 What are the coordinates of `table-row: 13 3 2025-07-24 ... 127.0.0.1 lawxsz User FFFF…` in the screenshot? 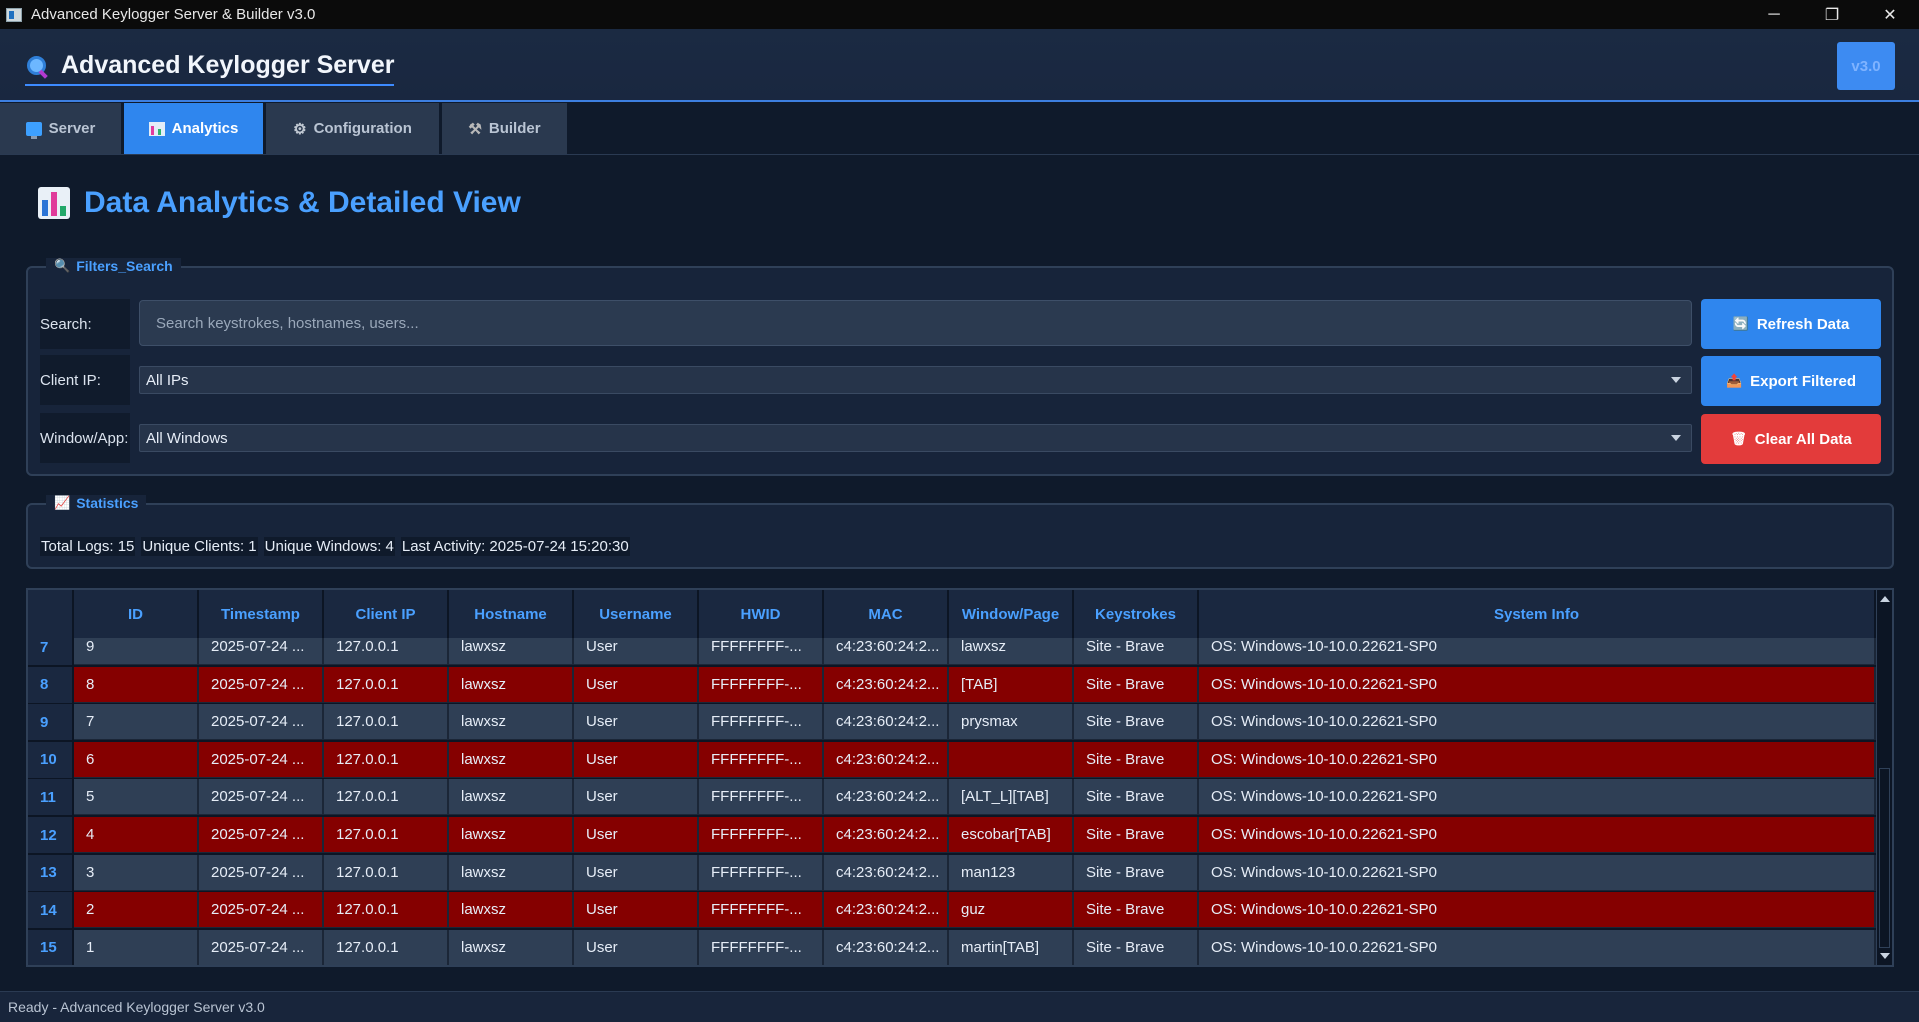 It's located at (952, 872).